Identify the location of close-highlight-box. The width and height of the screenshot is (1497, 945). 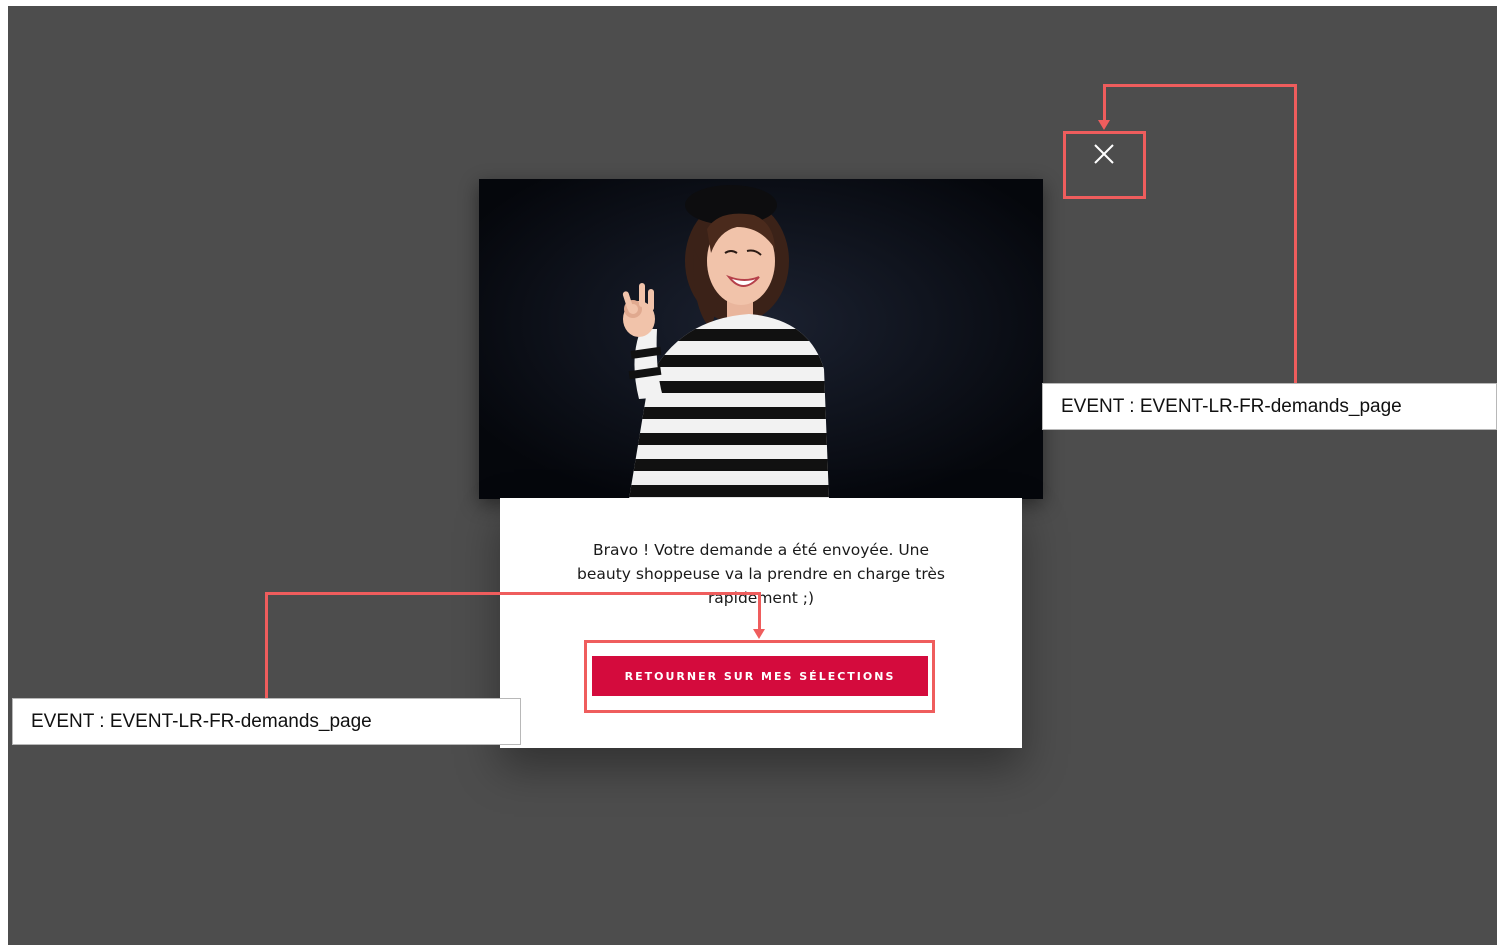
(1104, 165).